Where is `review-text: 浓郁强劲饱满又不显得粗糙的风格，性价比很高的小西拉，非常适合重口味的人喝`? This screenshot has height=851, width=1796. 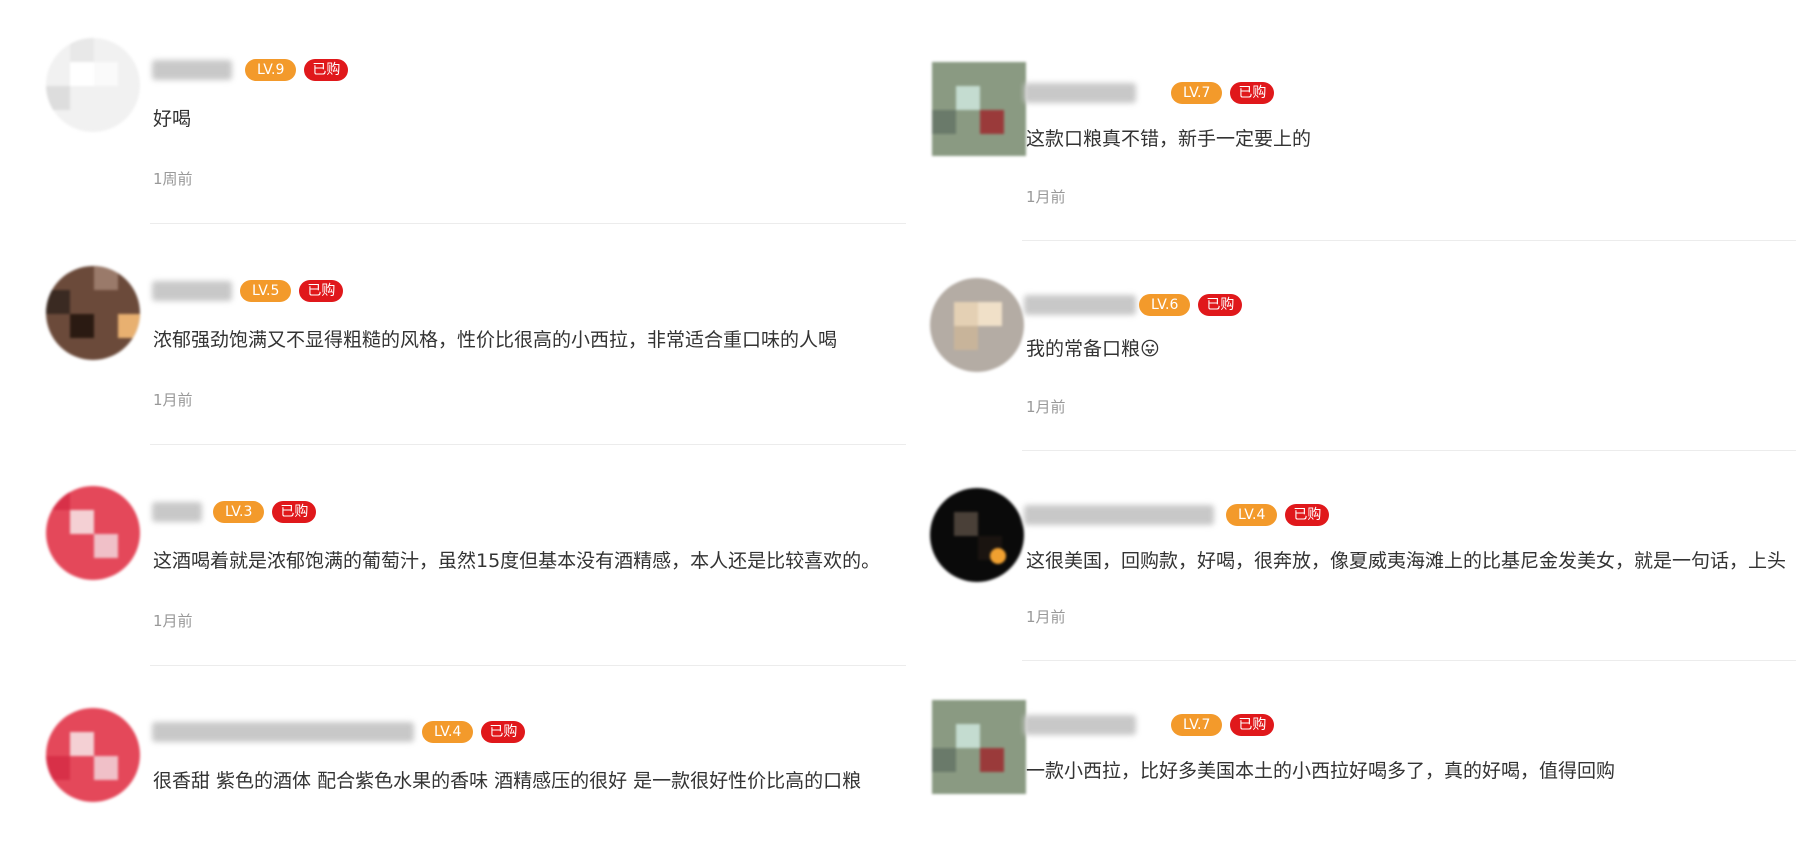
review-text: 浓郁强劲饱满又不显得粗糙的风格，性价比很高的小西拉，非常适合重口味的人喝 is located at coordinates (495, 340).